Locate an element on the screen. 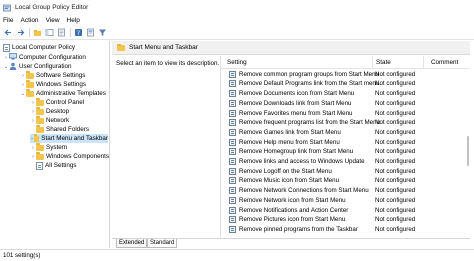  tab-standard: Standard is located at coordinates (162, 243).